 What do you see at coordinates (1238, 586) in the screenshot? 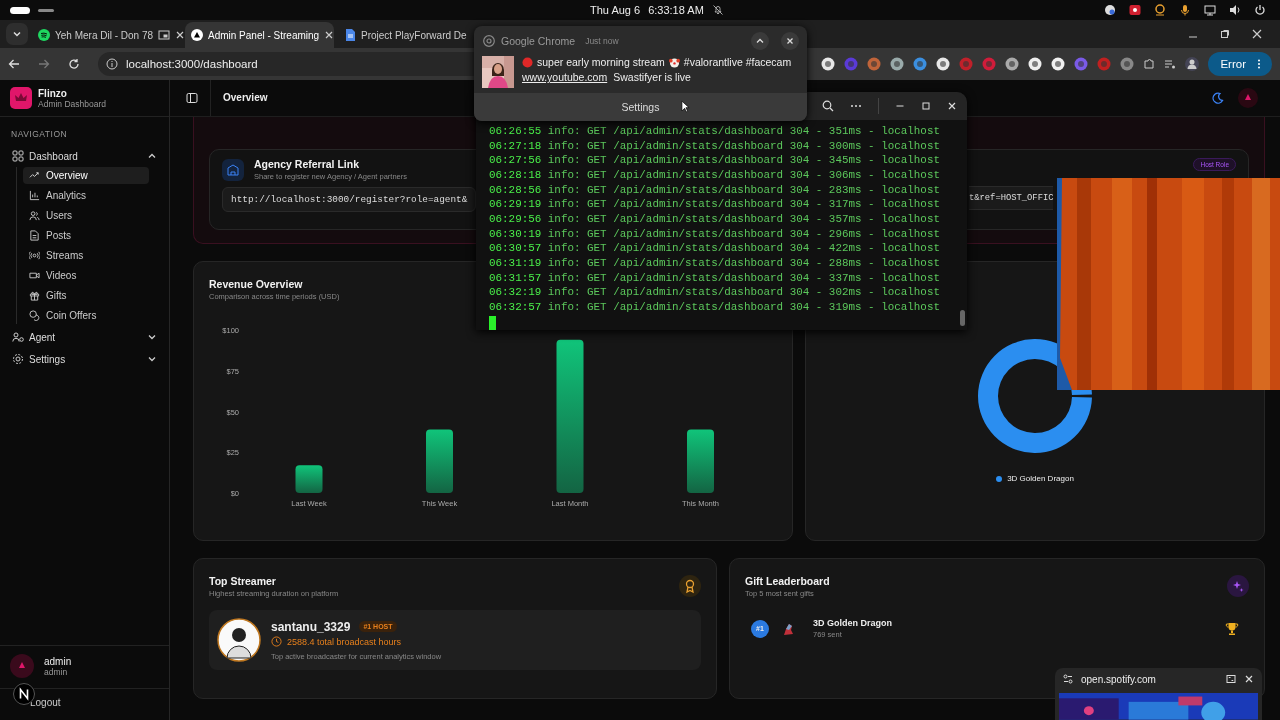
I see `sparkles-icon` at bounding box center [1238, 586].